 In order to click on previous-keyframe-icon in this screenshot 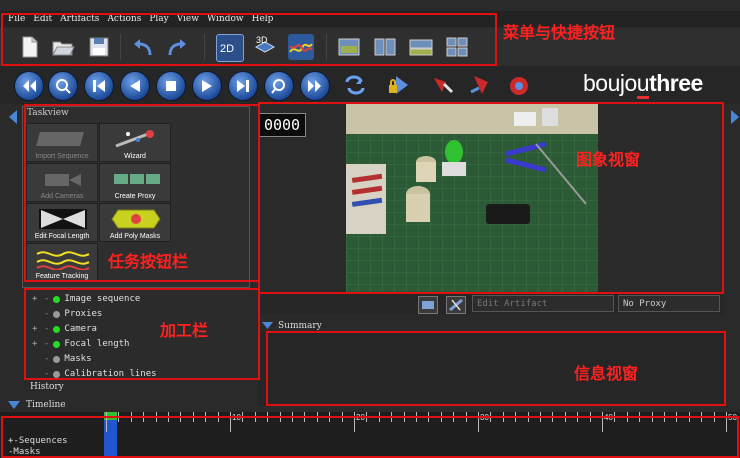, I will do `click(63, 86)`.